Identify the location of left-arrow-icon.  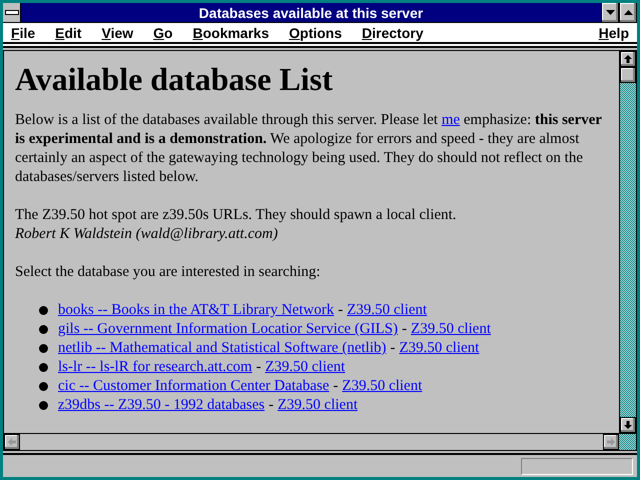
(12, 442).